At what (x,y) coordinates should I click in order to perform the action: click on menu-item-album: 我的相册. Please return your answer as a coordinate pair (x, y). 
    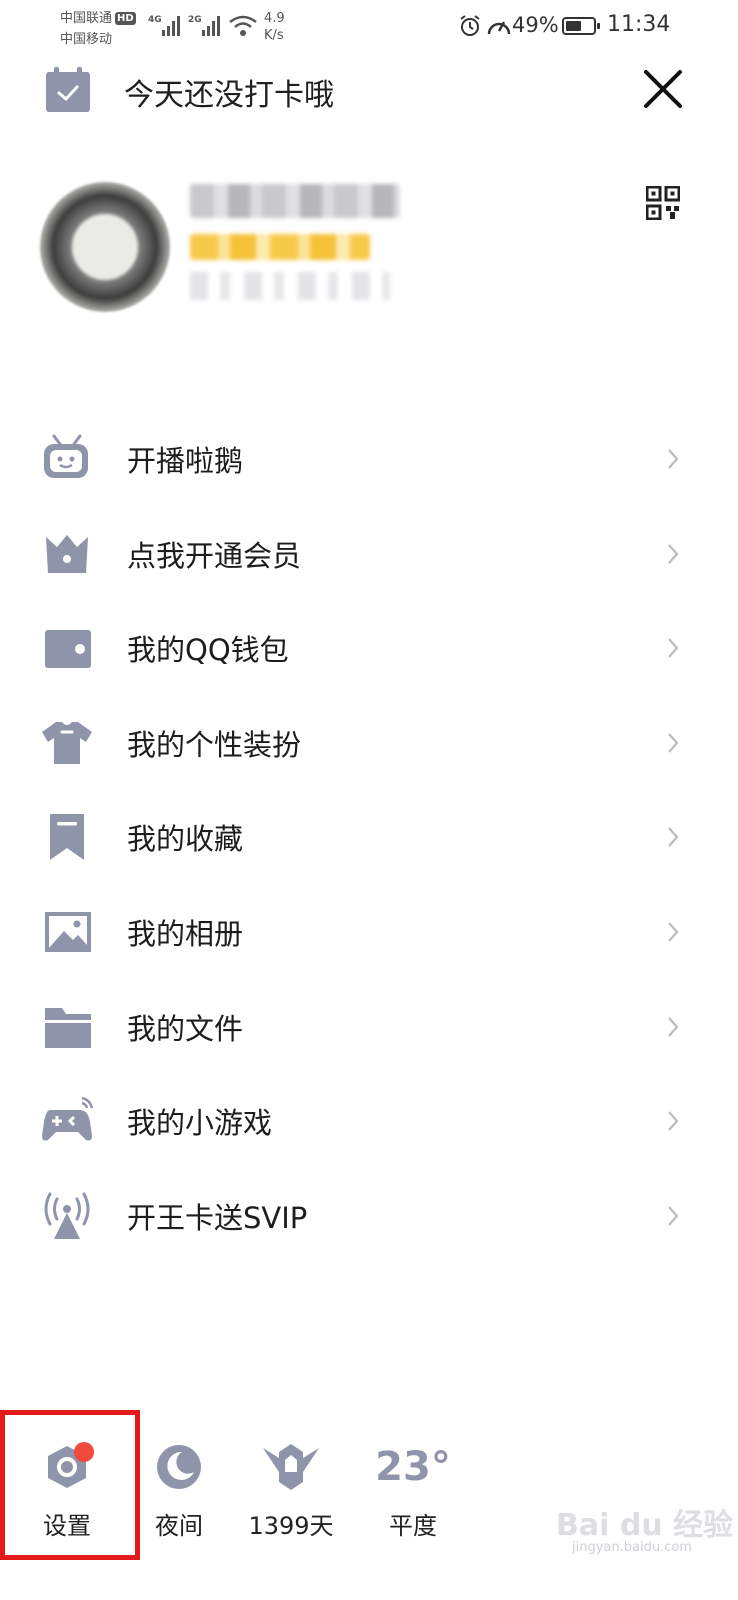
    Looking at the image, I should click on (369, 932).